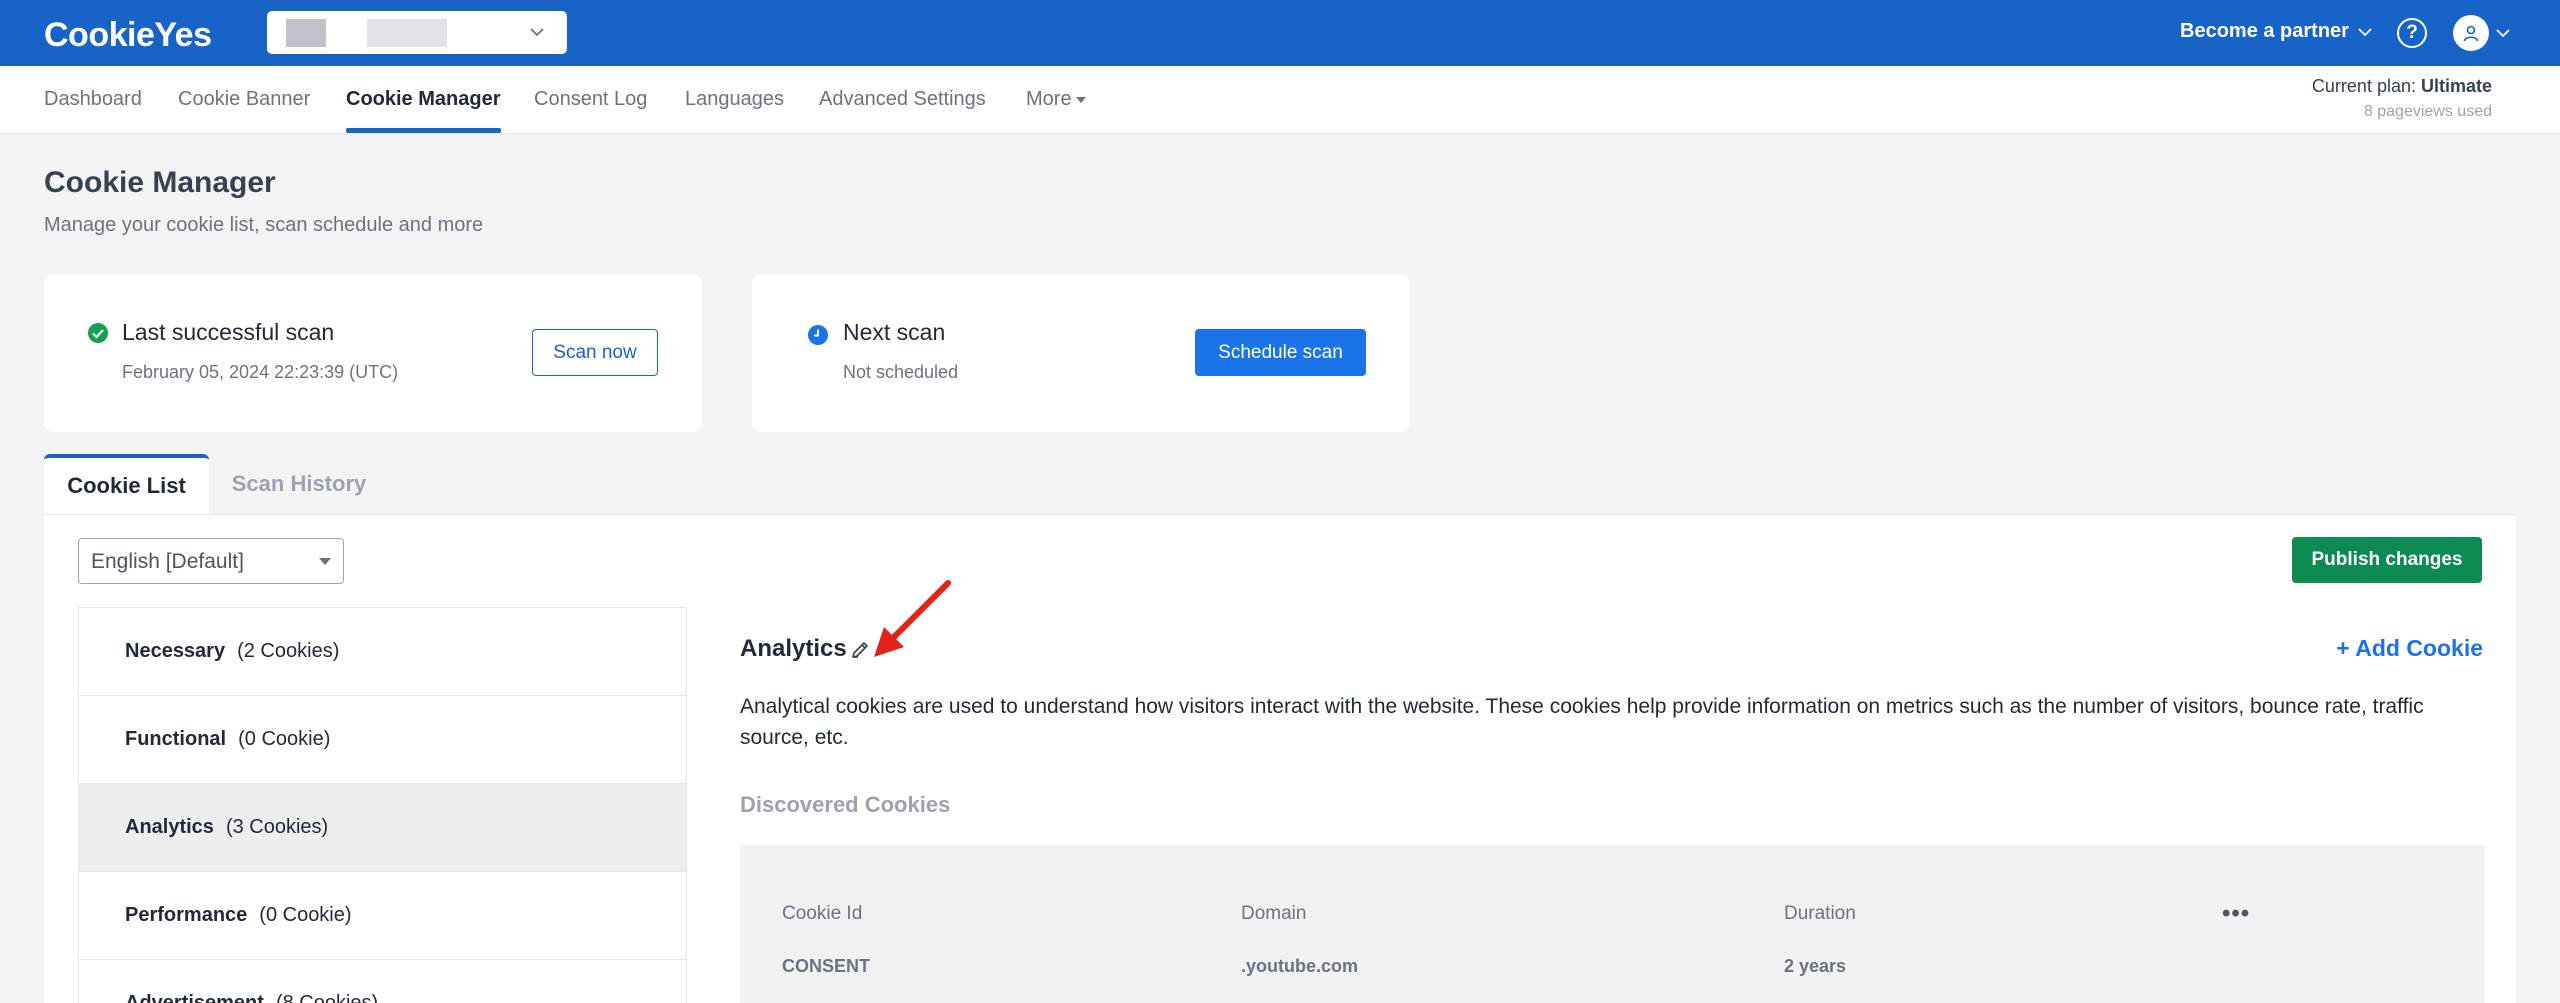 The image size is (2560, 1003). I want to click on category-detail-title: Analytics, so click(793, 648).